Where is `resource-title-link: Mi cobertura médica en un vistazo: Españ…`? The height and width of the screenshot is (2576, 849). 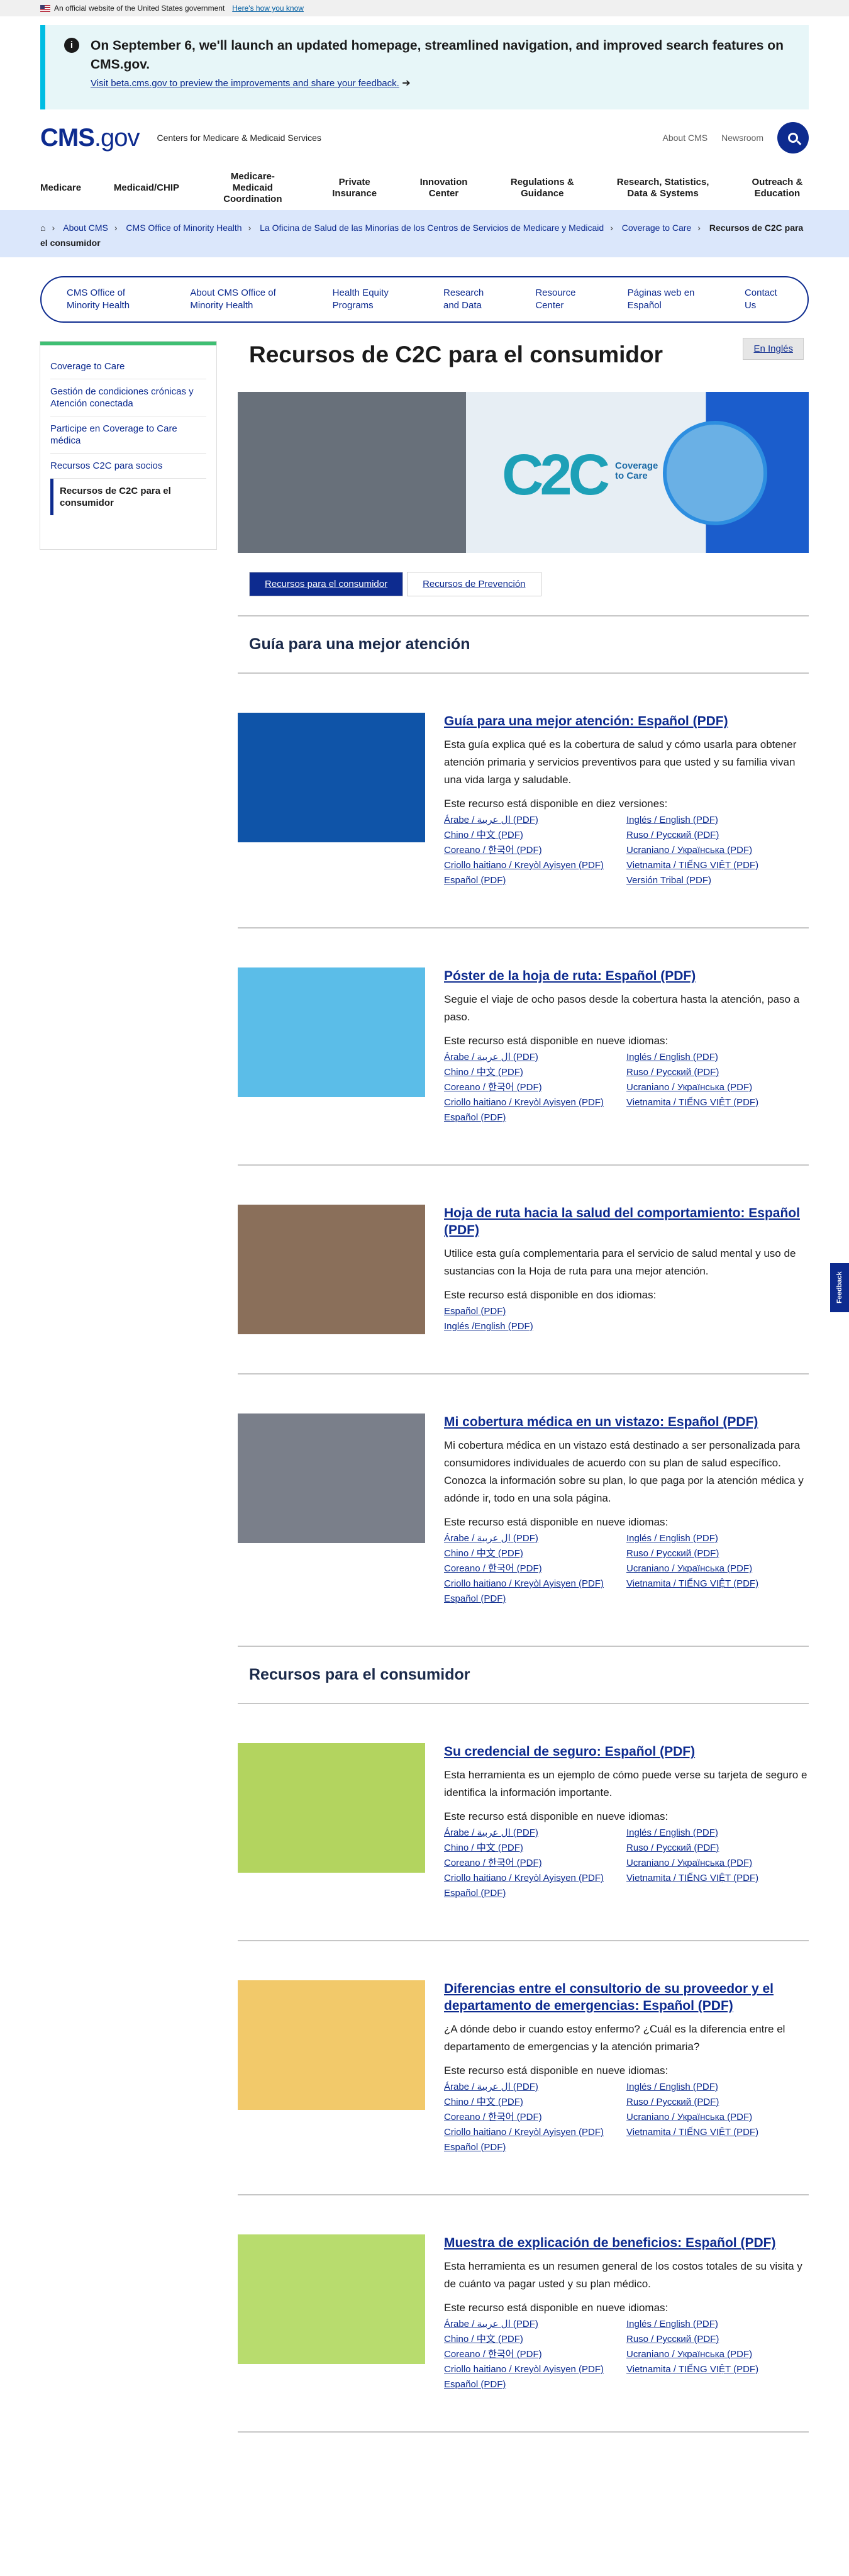 resource-title-link: Mi cobertura médica en un vistazo: Españ… is located at coordinates (601, 1422).